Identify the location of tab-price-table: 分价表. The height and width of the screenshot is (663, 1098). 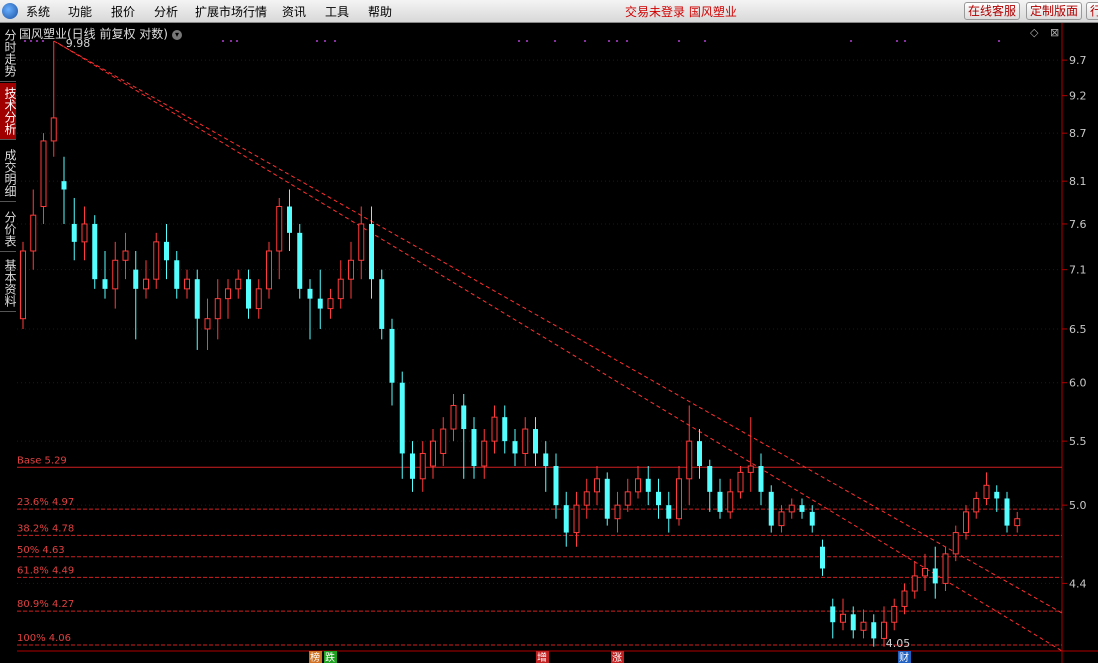
(8, 229).